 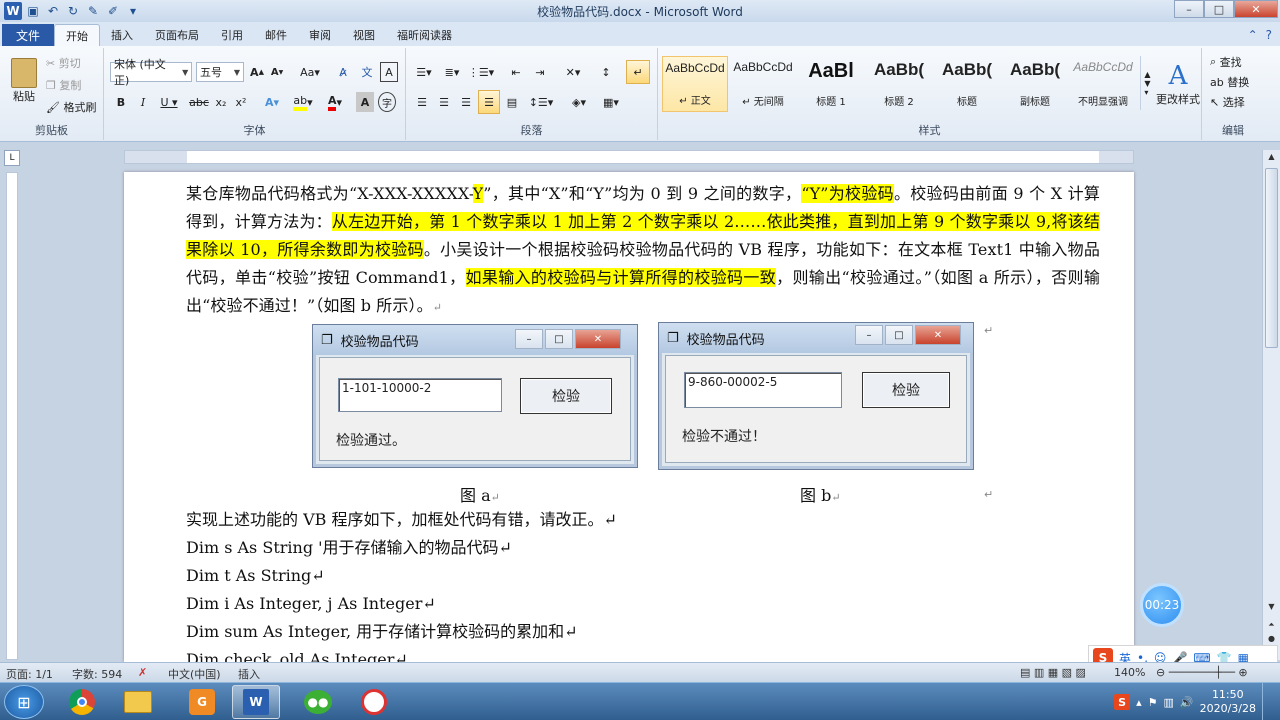 What do you see at coordinates (1256, 9) in the screenshot?
I see `close-button: ✕` at bounding box center [1256, 9].